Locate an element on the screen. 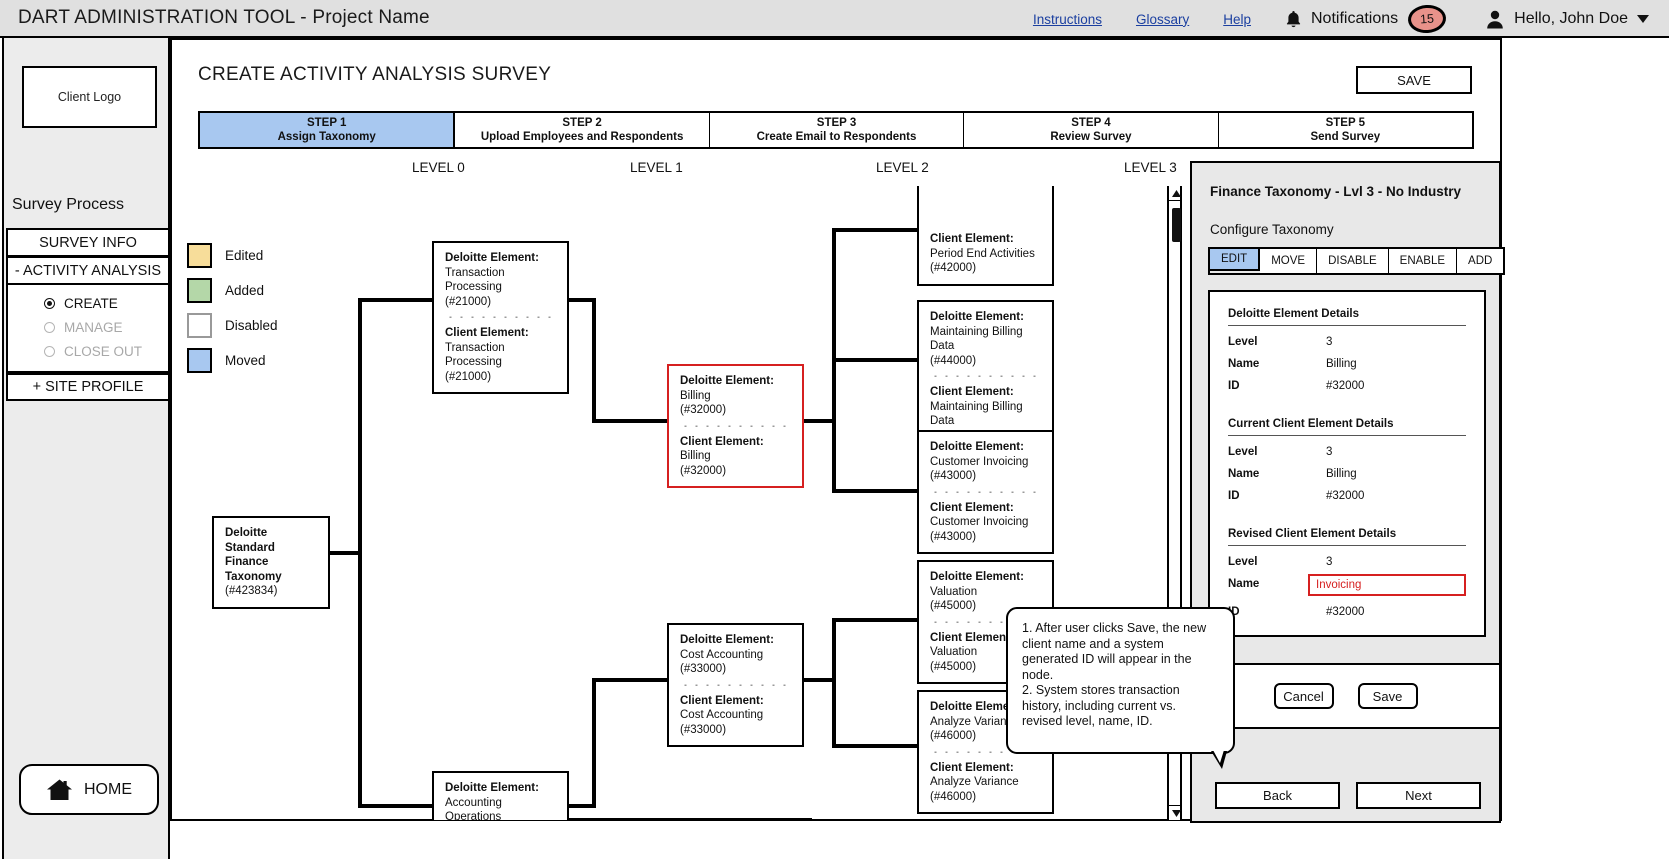 This screenshot has width=1669, height=861. sidebar-subitem-create: CREATE is located at coordinates (88, 303).